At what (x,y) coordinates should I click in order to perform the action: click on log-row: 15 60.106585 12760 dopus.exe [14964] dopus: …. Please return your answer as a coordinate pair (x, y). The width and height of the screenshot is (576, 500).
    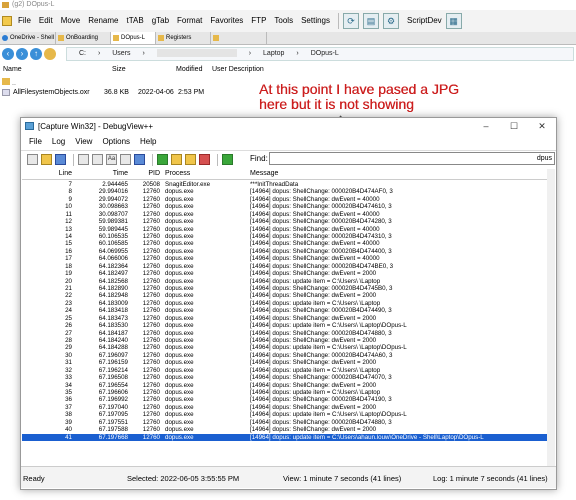
    Looking at the image, I should click on (288, 243).